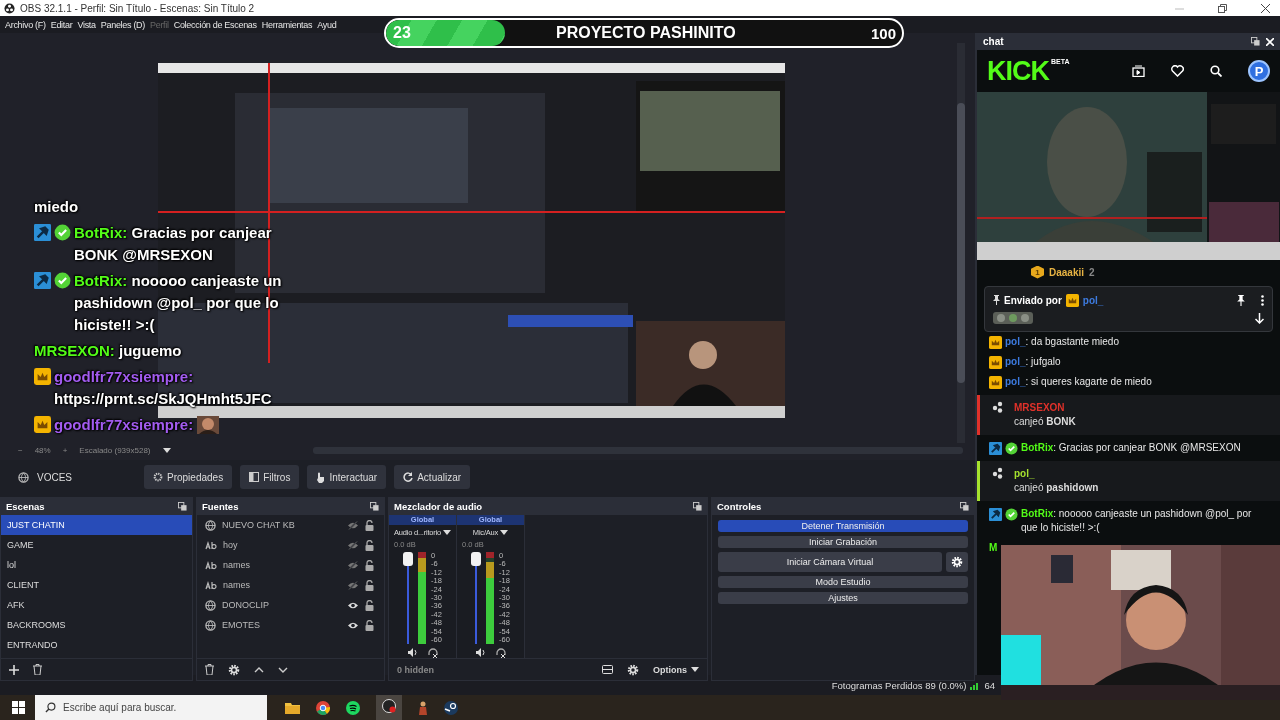 This screenshot has width=1280, height=720. What do you see at coordinates (18, 707) in the screenshot?
I see `windows-logo-icon` at bounding box center [18, 707].